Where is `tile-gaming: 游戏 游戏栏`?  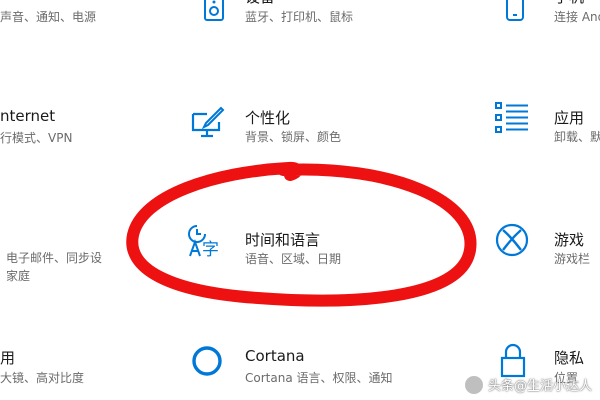 tile-gaming: 游戏 游戏栏 is located at coordinates (545, 247).